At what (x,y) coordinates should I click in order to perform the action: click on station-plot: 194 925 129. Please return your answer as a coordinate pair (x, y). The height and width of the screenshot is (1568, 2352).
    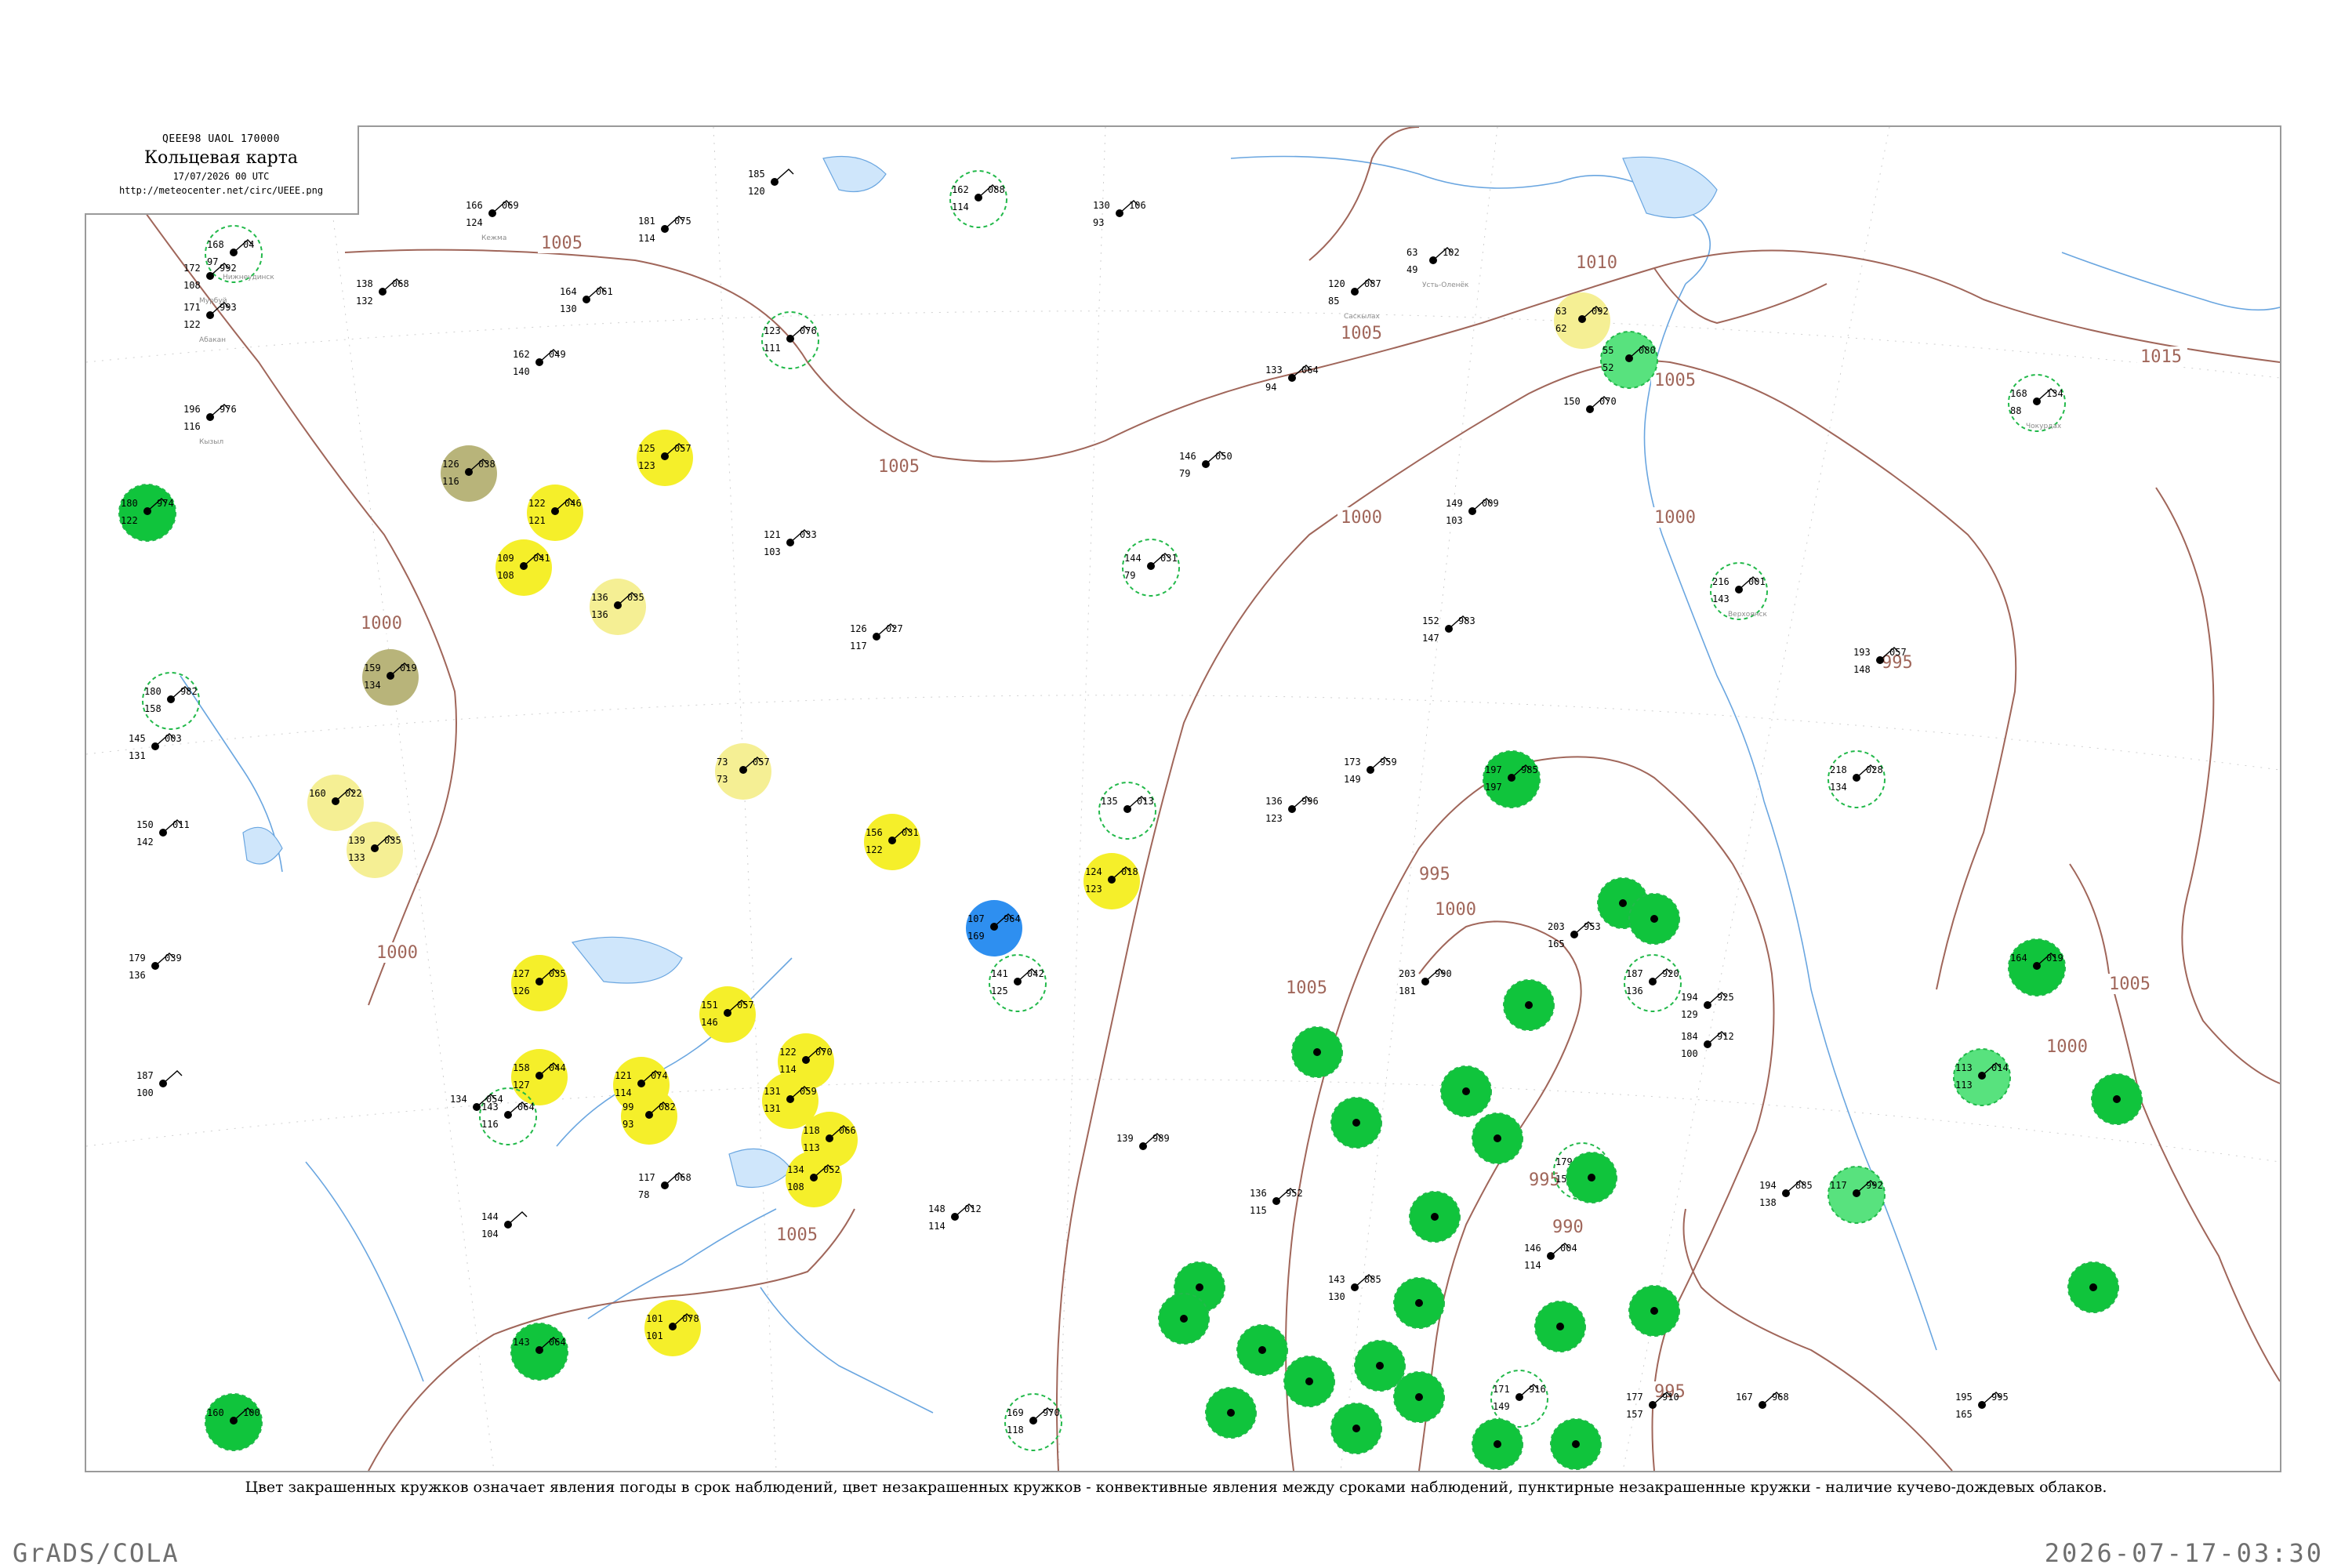
    Looking at the image, I should click on (1707, 1006).